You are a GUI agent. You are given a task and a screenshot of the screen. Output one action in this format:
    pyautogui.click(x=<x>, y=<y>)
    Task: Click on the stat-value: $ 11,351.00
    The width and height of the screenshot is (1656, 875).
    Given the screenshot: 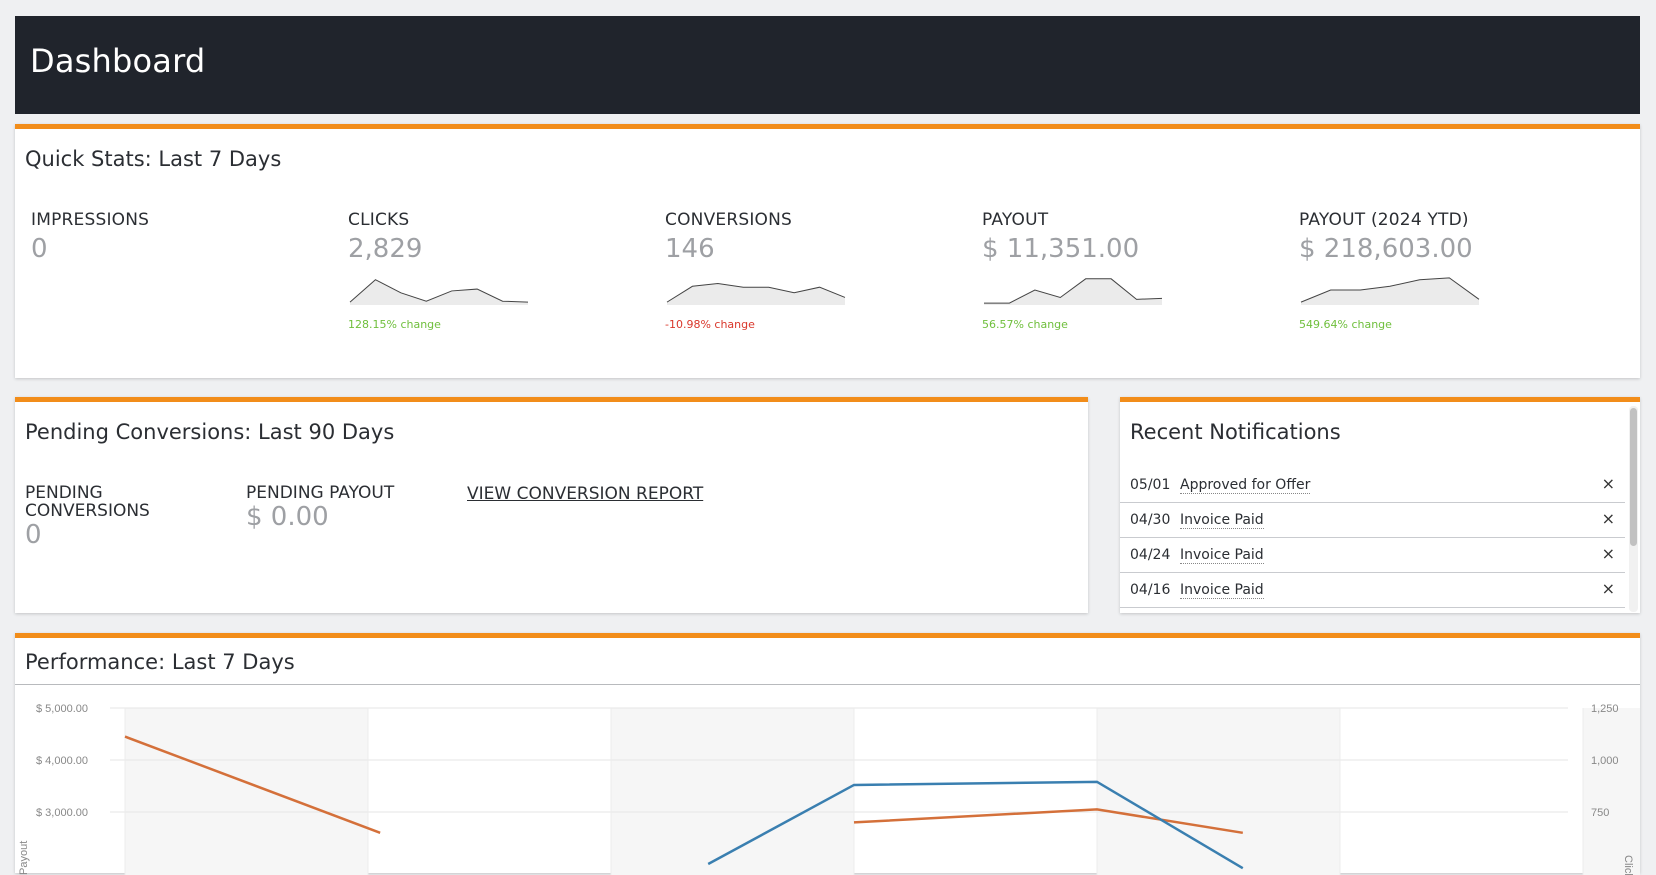 What is the action you would take?
    pyautogui.click(x=1061, y=249)
    